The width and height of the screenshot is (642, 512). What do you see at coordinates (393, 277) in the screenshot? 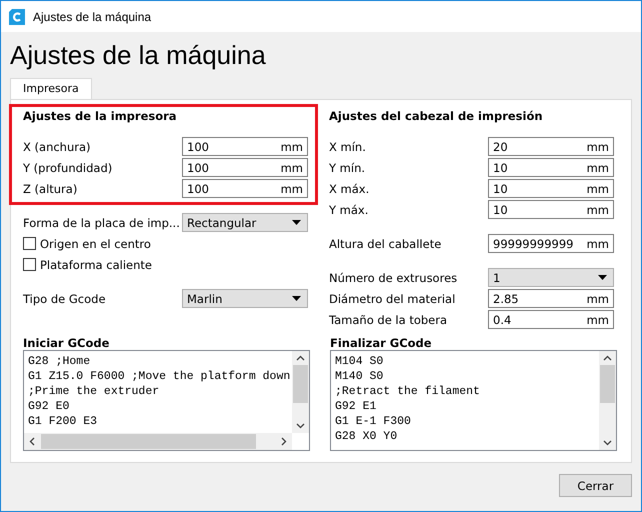
I see `field-label: Número de extrusores` at bounding box center [393, 277].